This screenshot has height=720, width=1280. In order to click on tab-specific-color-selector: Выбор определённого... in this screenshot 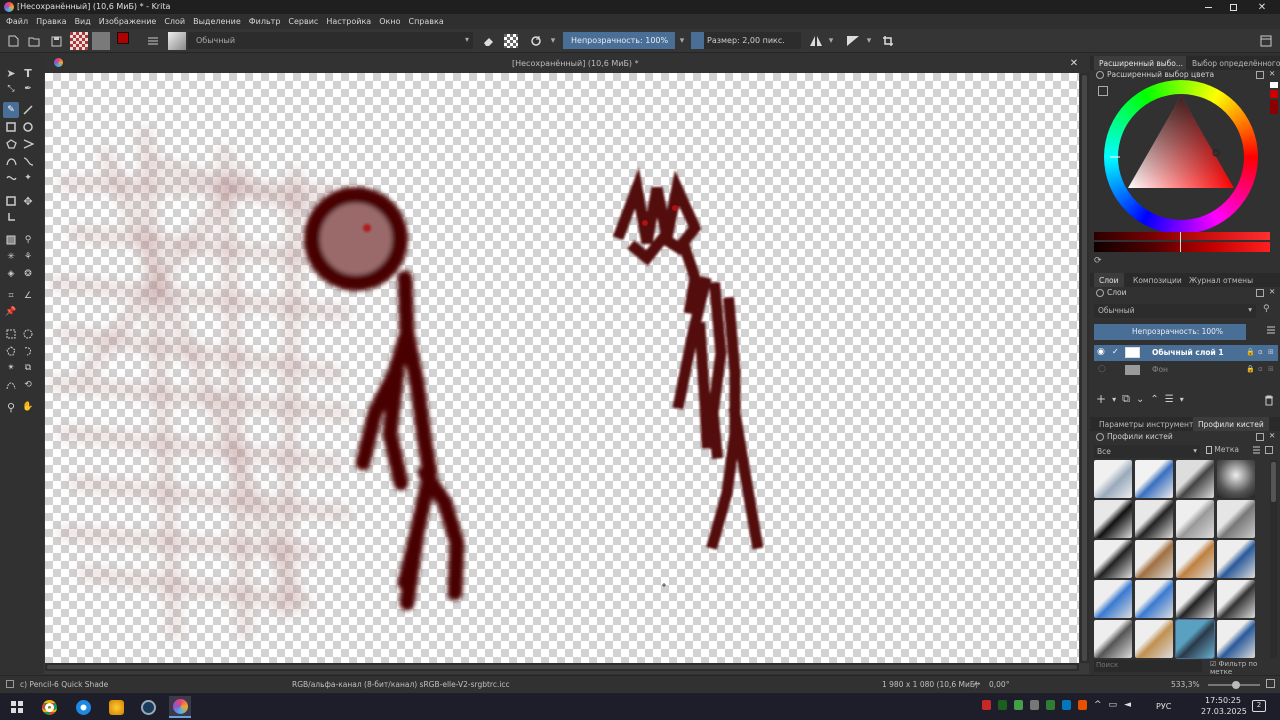, I will do `click(1233, 63)`.